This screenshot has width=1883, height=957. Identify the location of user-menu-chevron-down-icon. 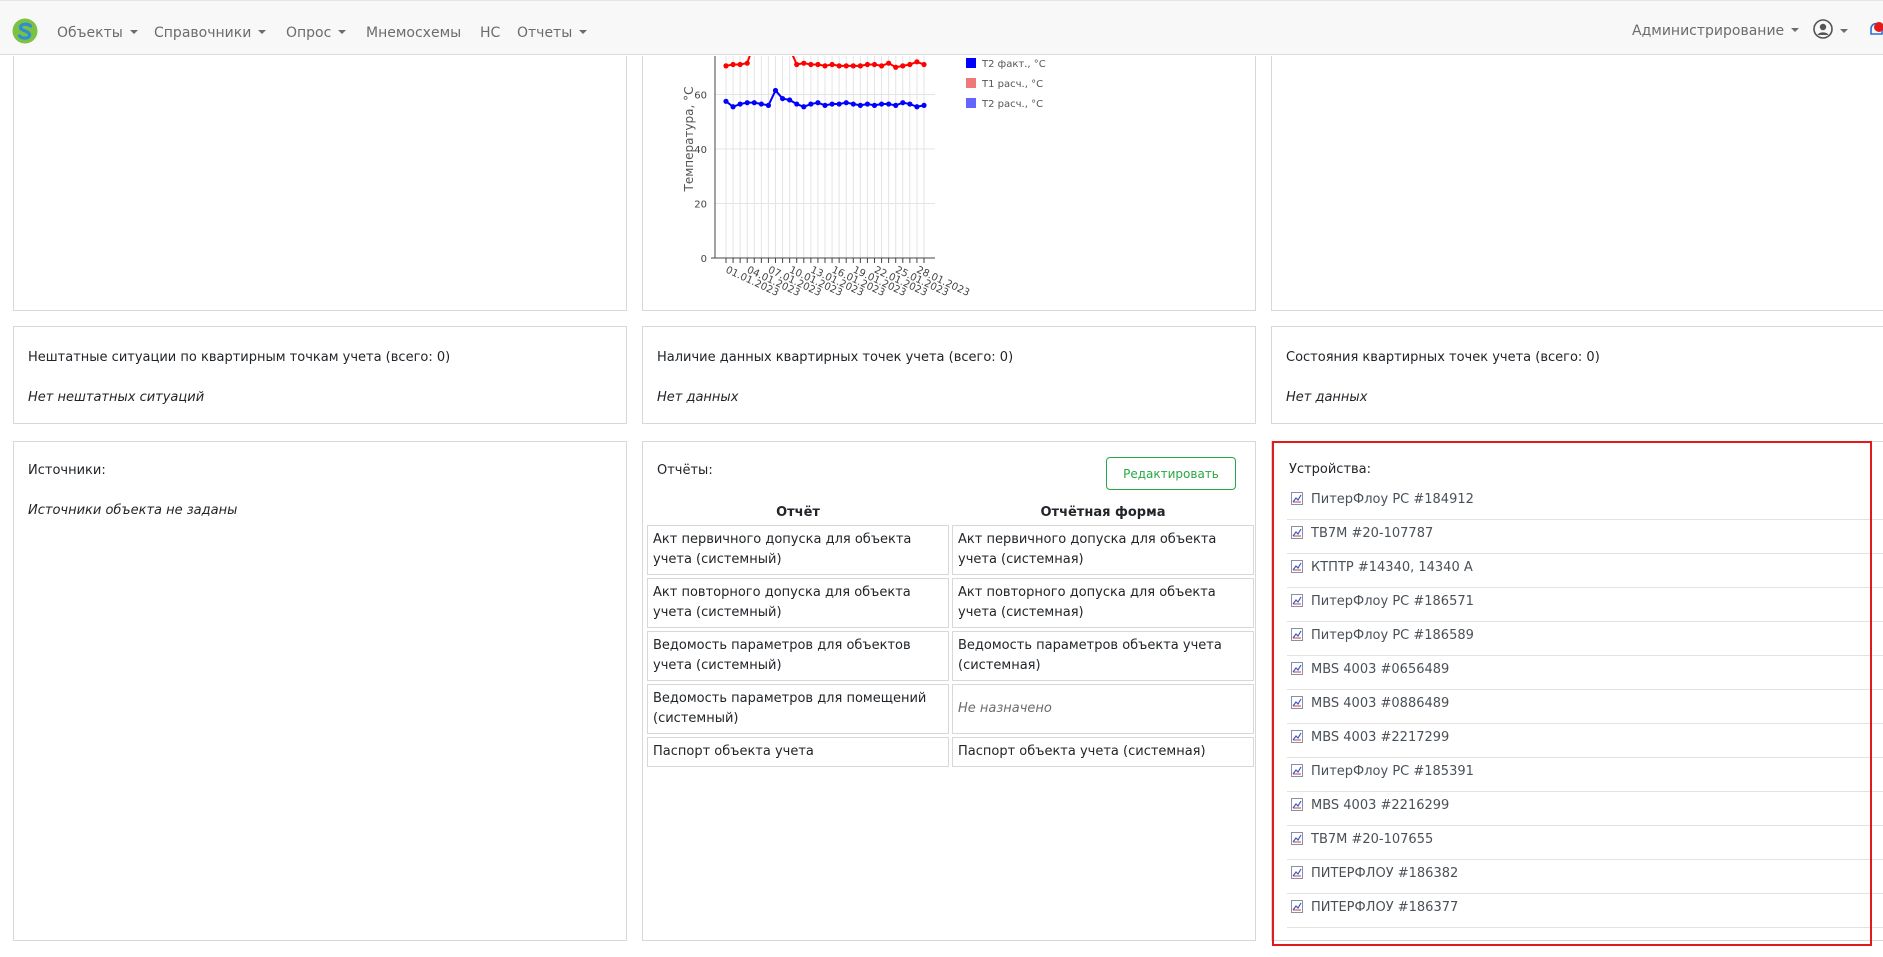
(1844, 31).